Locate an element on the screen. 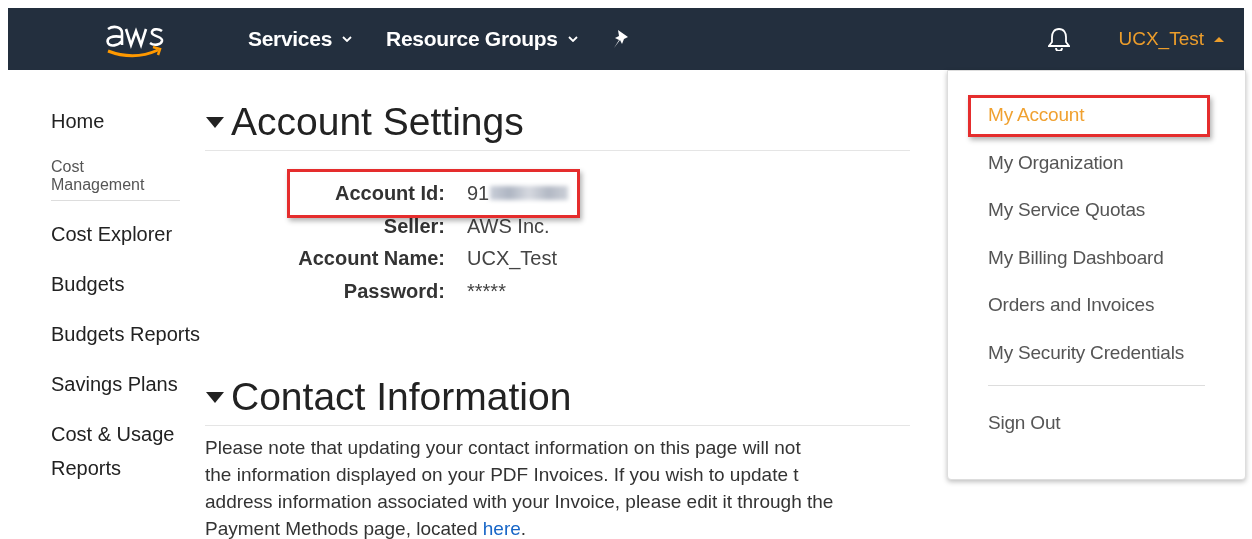 This screenshot has height=539, width=1252. menu-item: My Organization is located at coordinates (1056, 162).